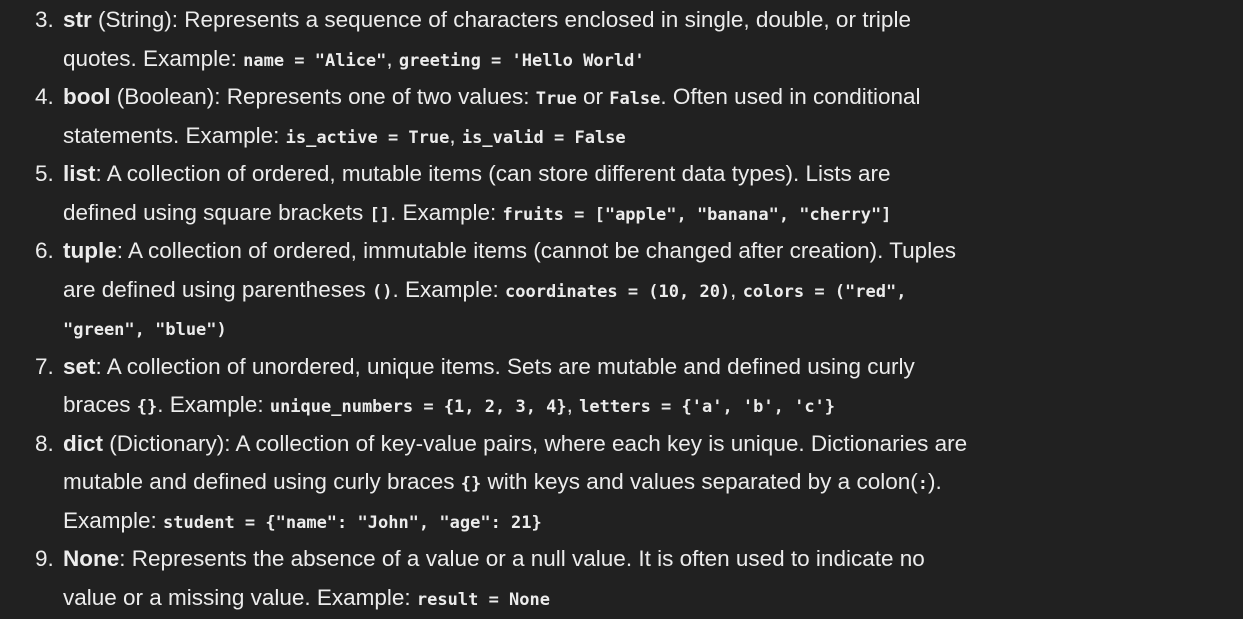  I want to click on inline-code: "green", "blue"), so click(145, 330).